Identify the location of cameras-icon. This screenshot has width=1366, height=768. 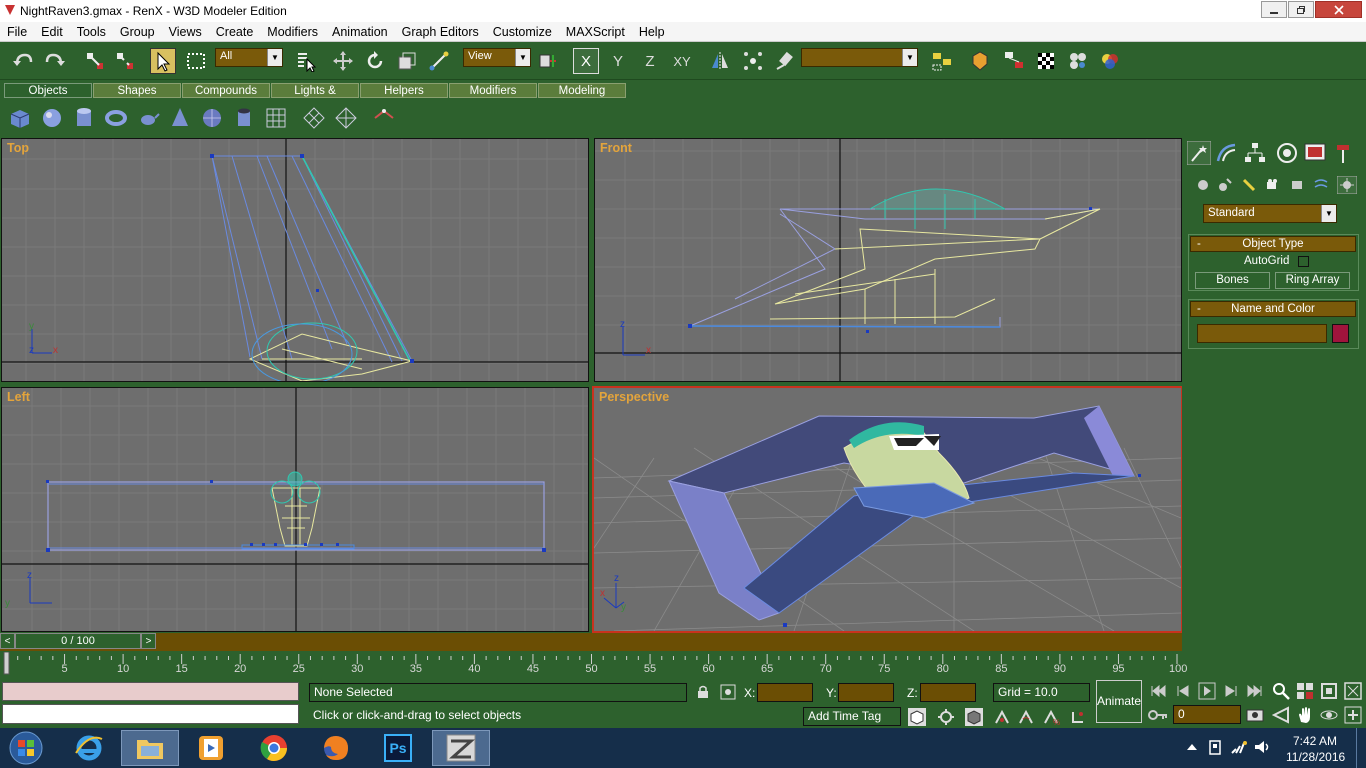
(1273, 185).